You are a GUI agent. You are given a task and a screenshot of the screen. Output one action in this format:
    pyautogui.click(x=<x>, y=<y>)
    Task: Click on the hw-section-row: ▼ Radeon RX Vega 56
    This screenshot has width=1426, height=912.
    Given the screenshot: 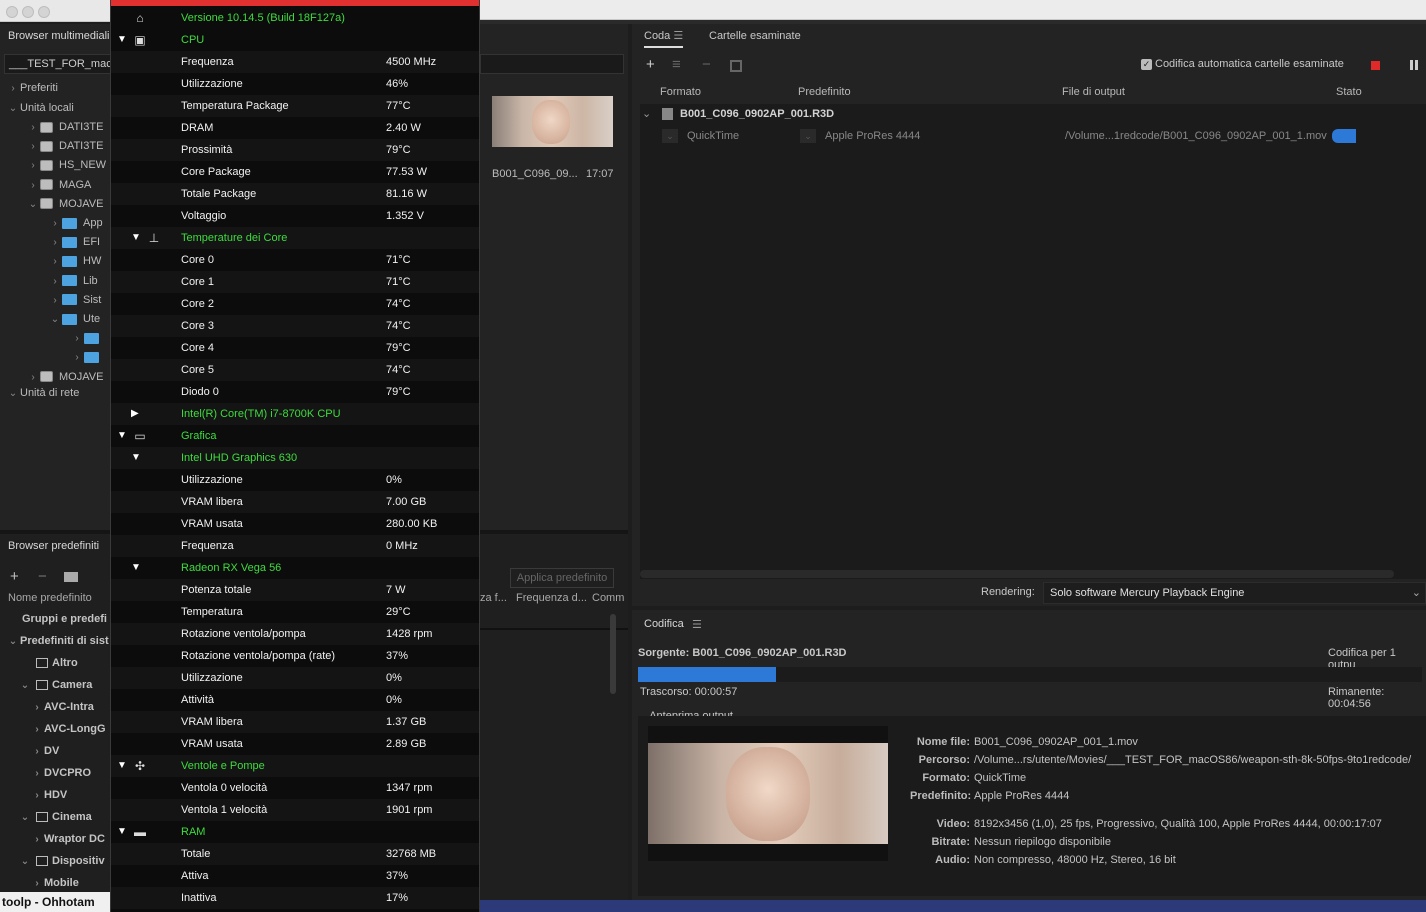 What is the action you would take?
    pyautogui.click(x=295, y=568)
    